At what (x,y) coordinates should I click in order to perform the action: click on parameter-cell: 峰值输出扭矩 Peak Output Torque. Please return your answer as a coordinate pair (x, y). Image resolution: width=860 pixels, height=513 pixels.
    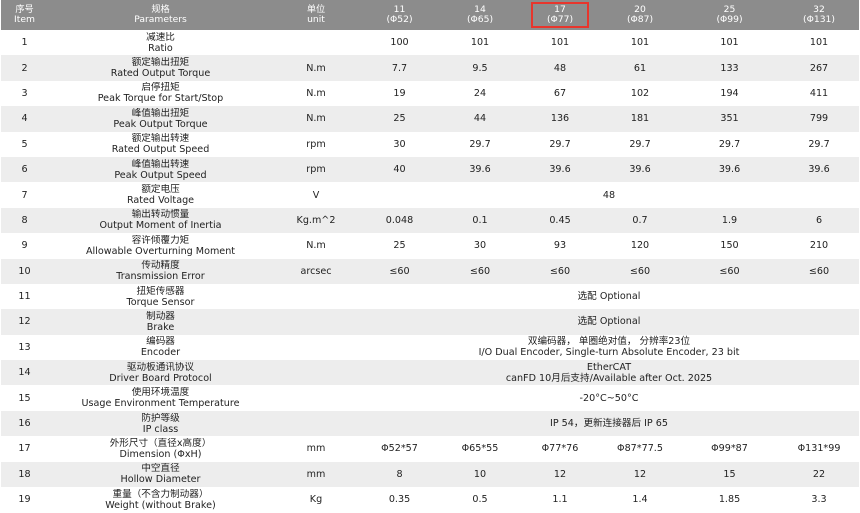
    Looking at the image, I should click on (160, 119).